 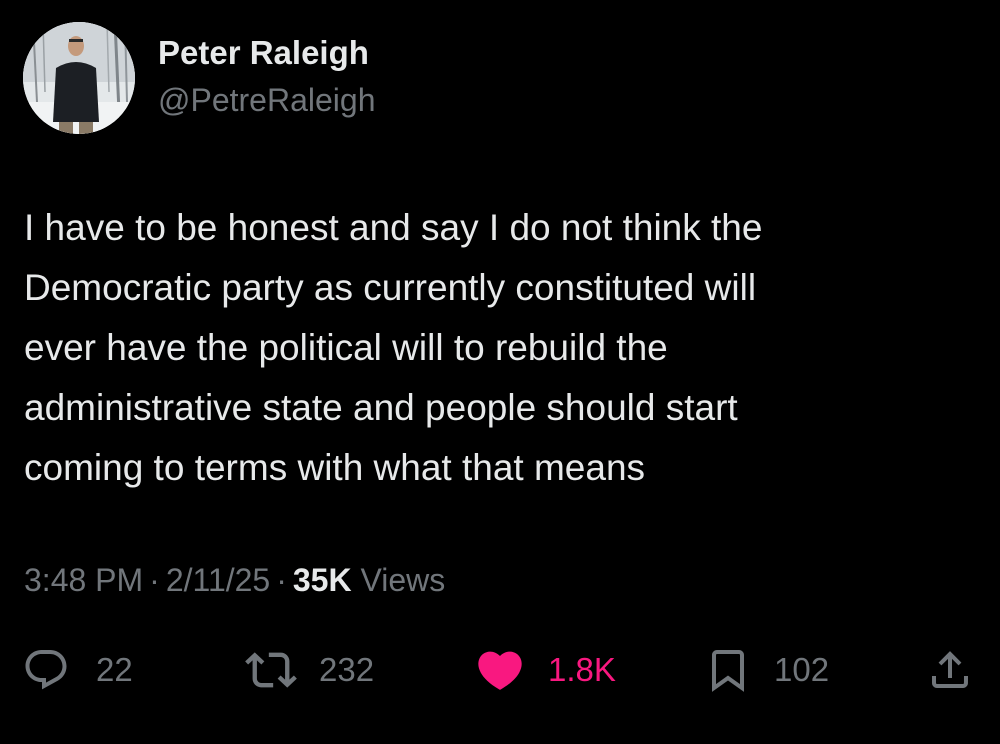 I want to click on profile-photo, so click(x=79, y=78).